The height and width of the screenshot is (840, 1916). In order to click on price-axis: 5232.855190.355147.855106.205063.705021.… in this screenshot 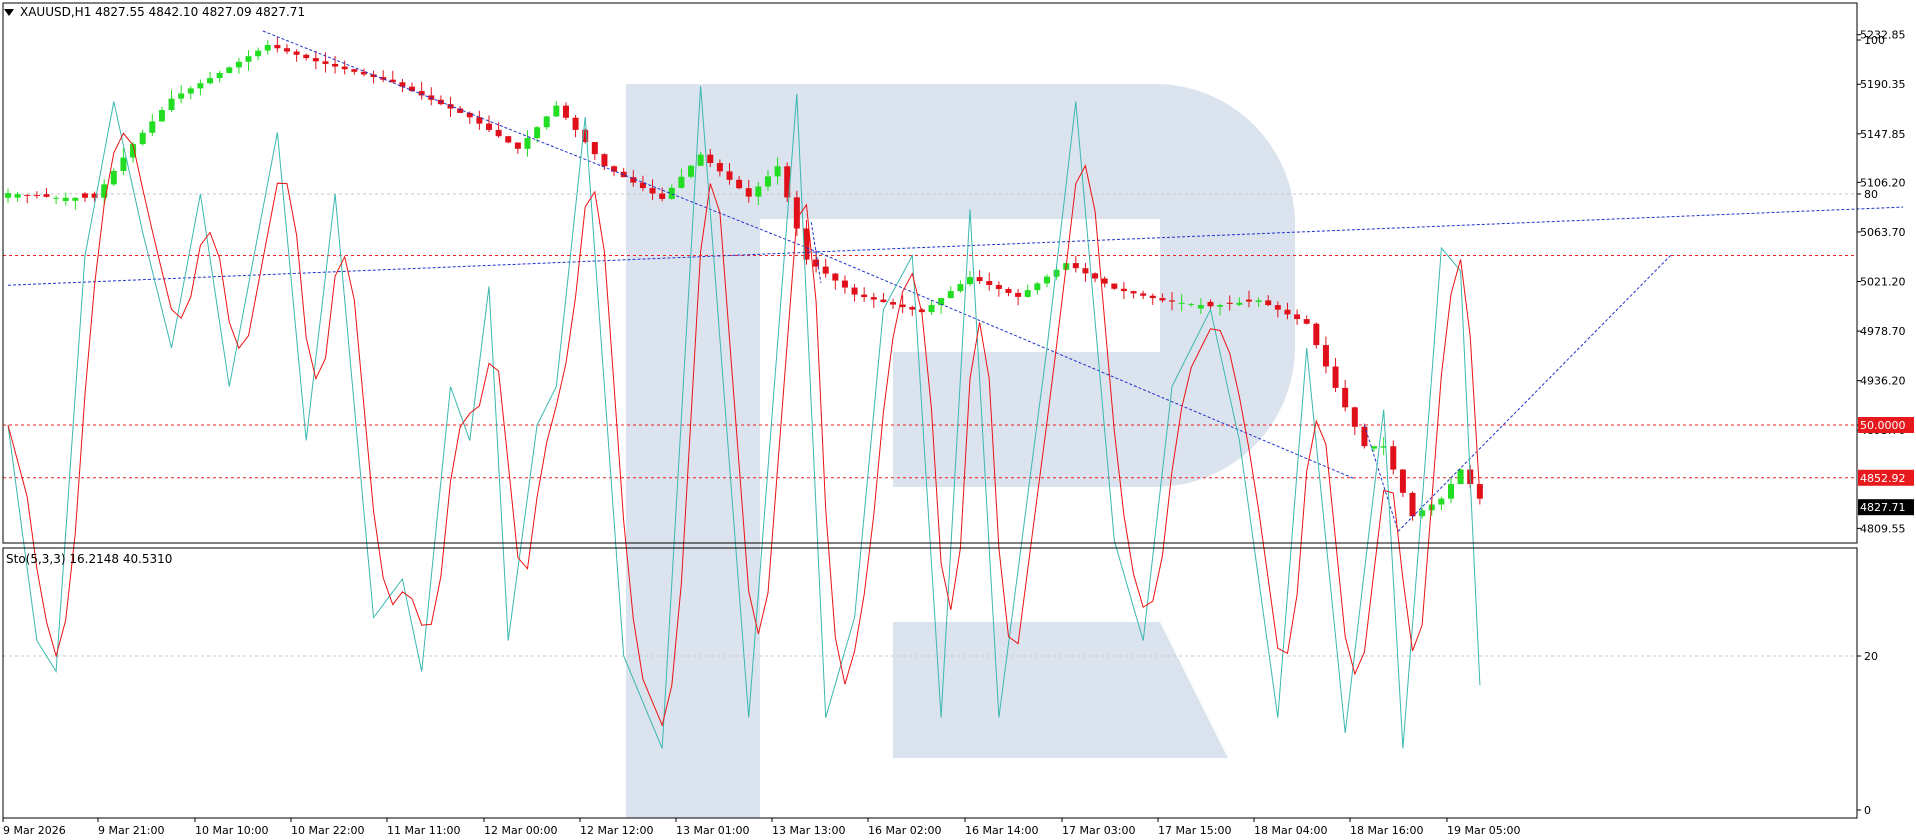, I will do `click(1885, 423)`.